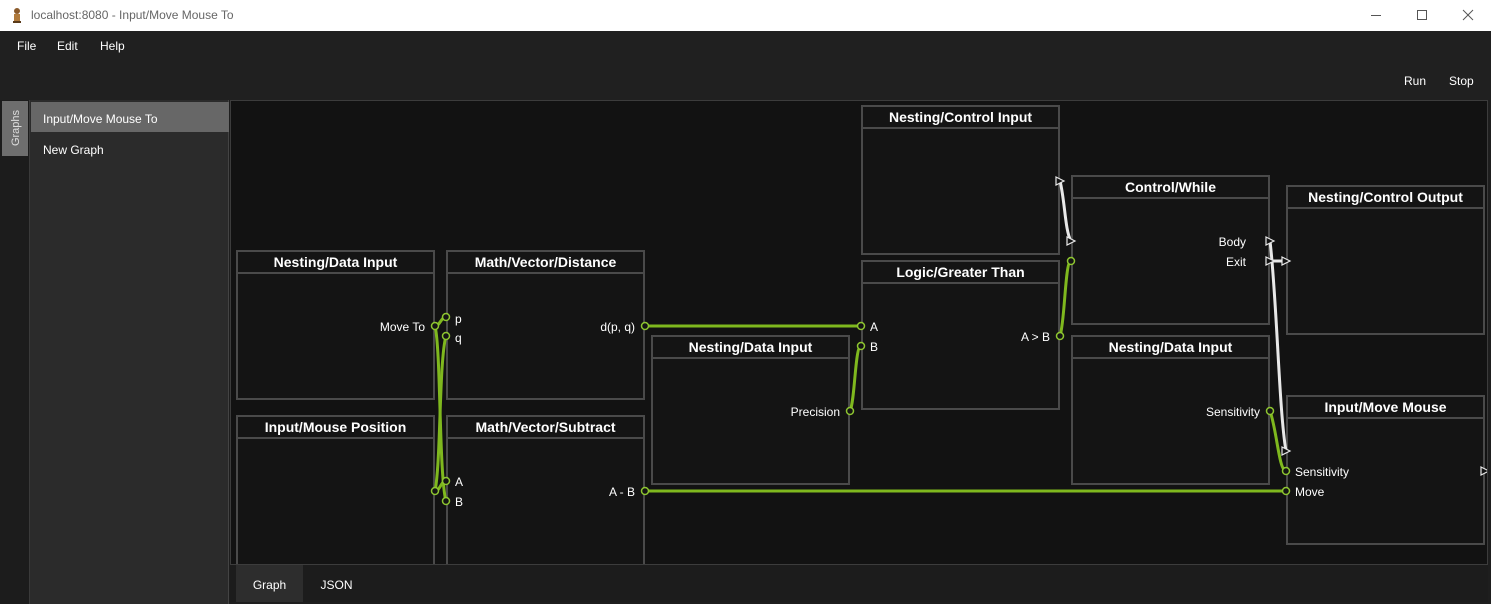  Describe the element at coordinates (17, 15) in the screenshot. I see `app-icon` at that location.